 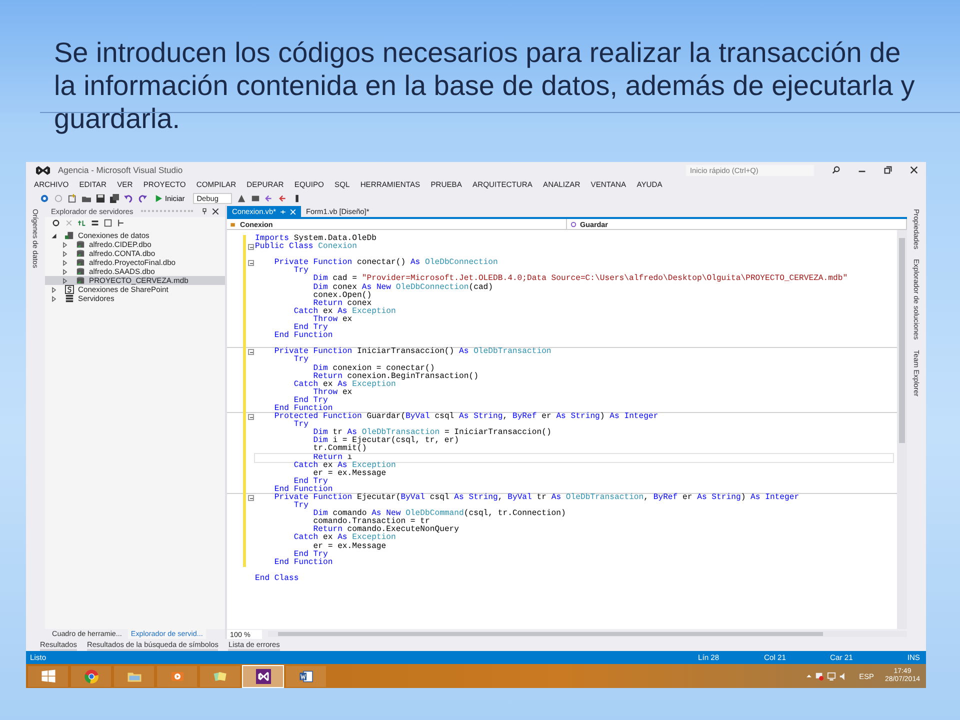 I want to click on code-line: Private Function Ejecutar(ByVal csql As String, ByVal tr As OleDbTransaction, ByRef er As String) As Integer, so click(x=536, y=498).